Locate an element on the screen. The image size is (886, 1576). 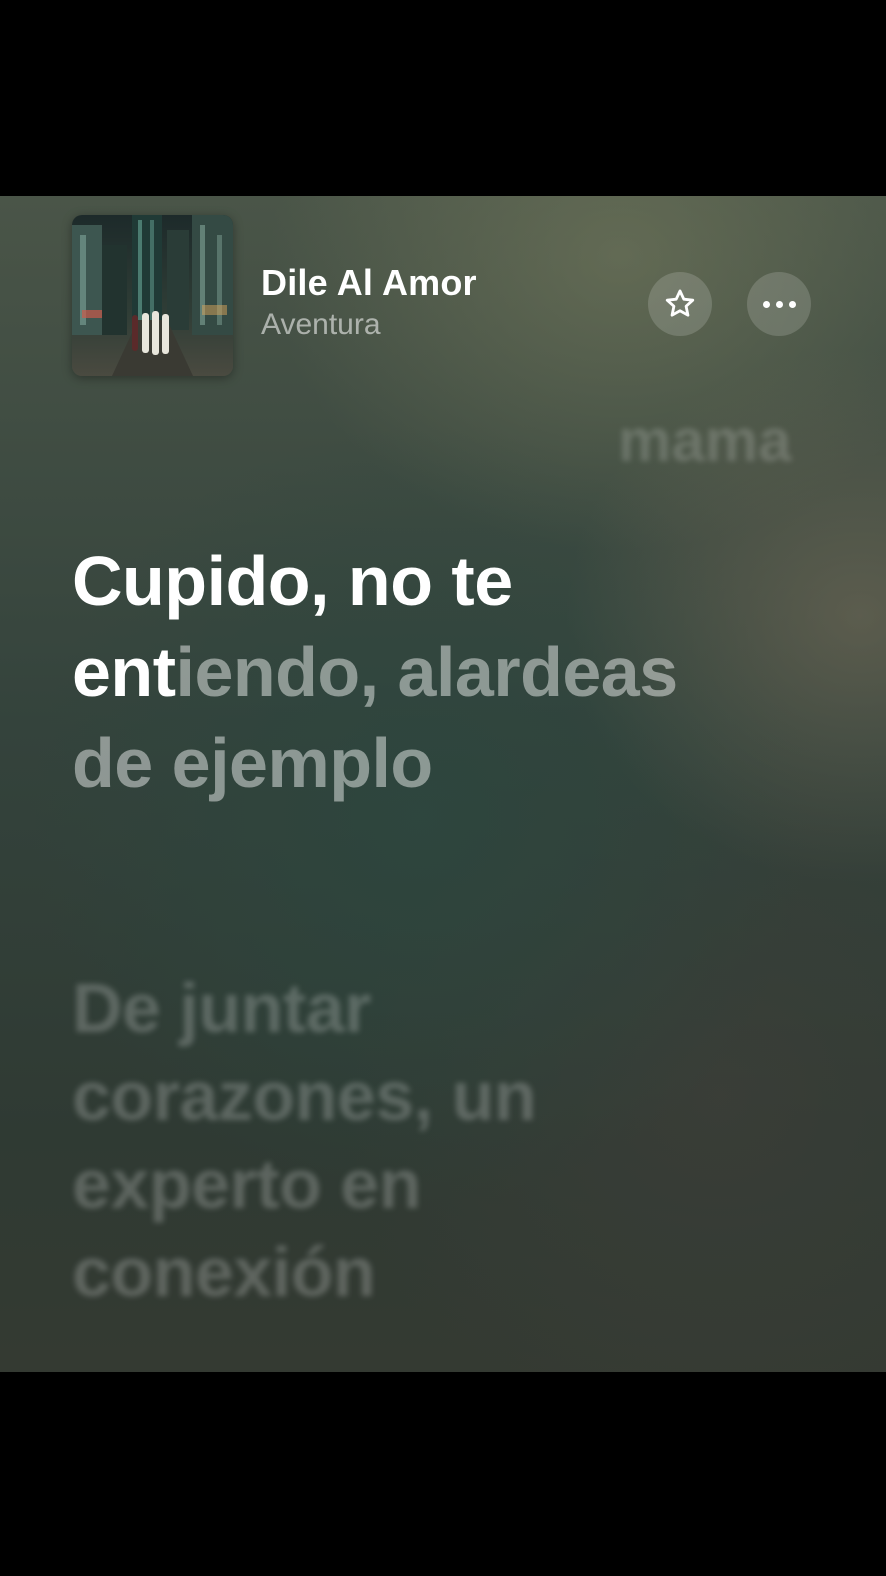
song-title: Dile Al Amor is located at coordinates (369, 283).